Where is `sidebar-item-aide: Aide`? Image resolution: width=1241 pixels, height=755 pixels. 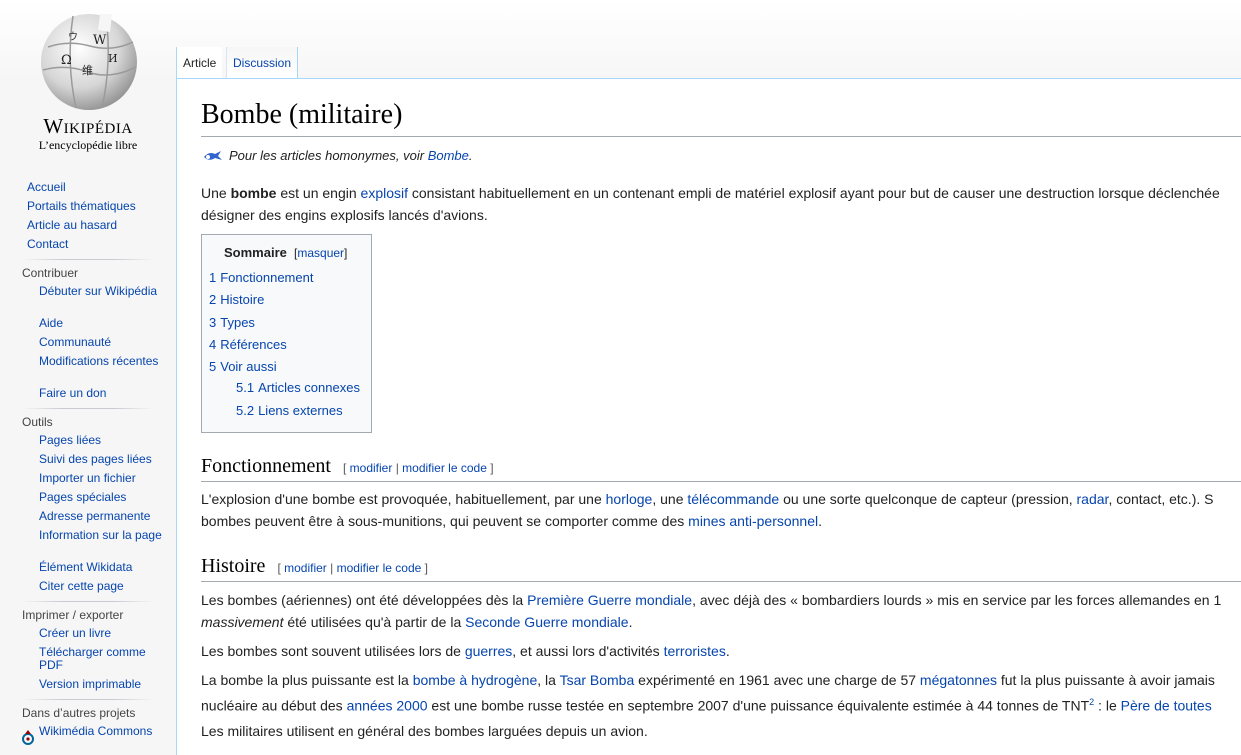
sidebar-item-aide: Aide is located at coordinates (101, 323).